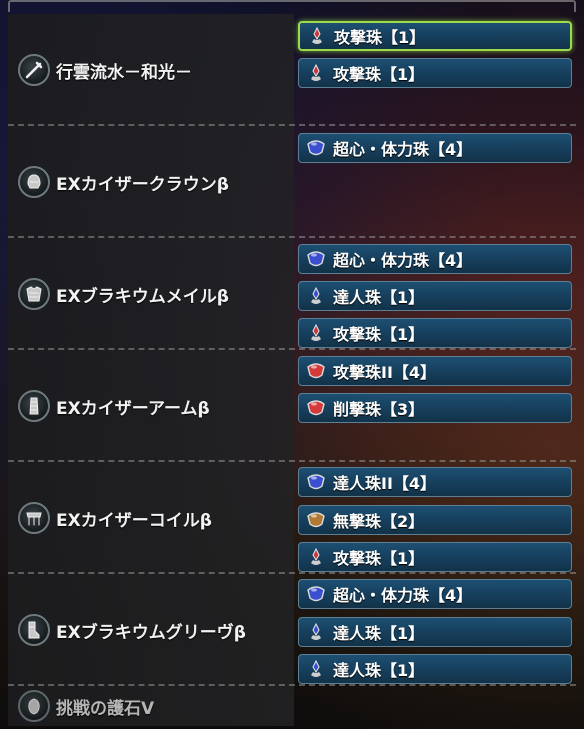  What do you see at coordinates (292, 706) in the screenshot?
I see `equipment-row: 挑戦の護石V` at bounding box center [292, 706].